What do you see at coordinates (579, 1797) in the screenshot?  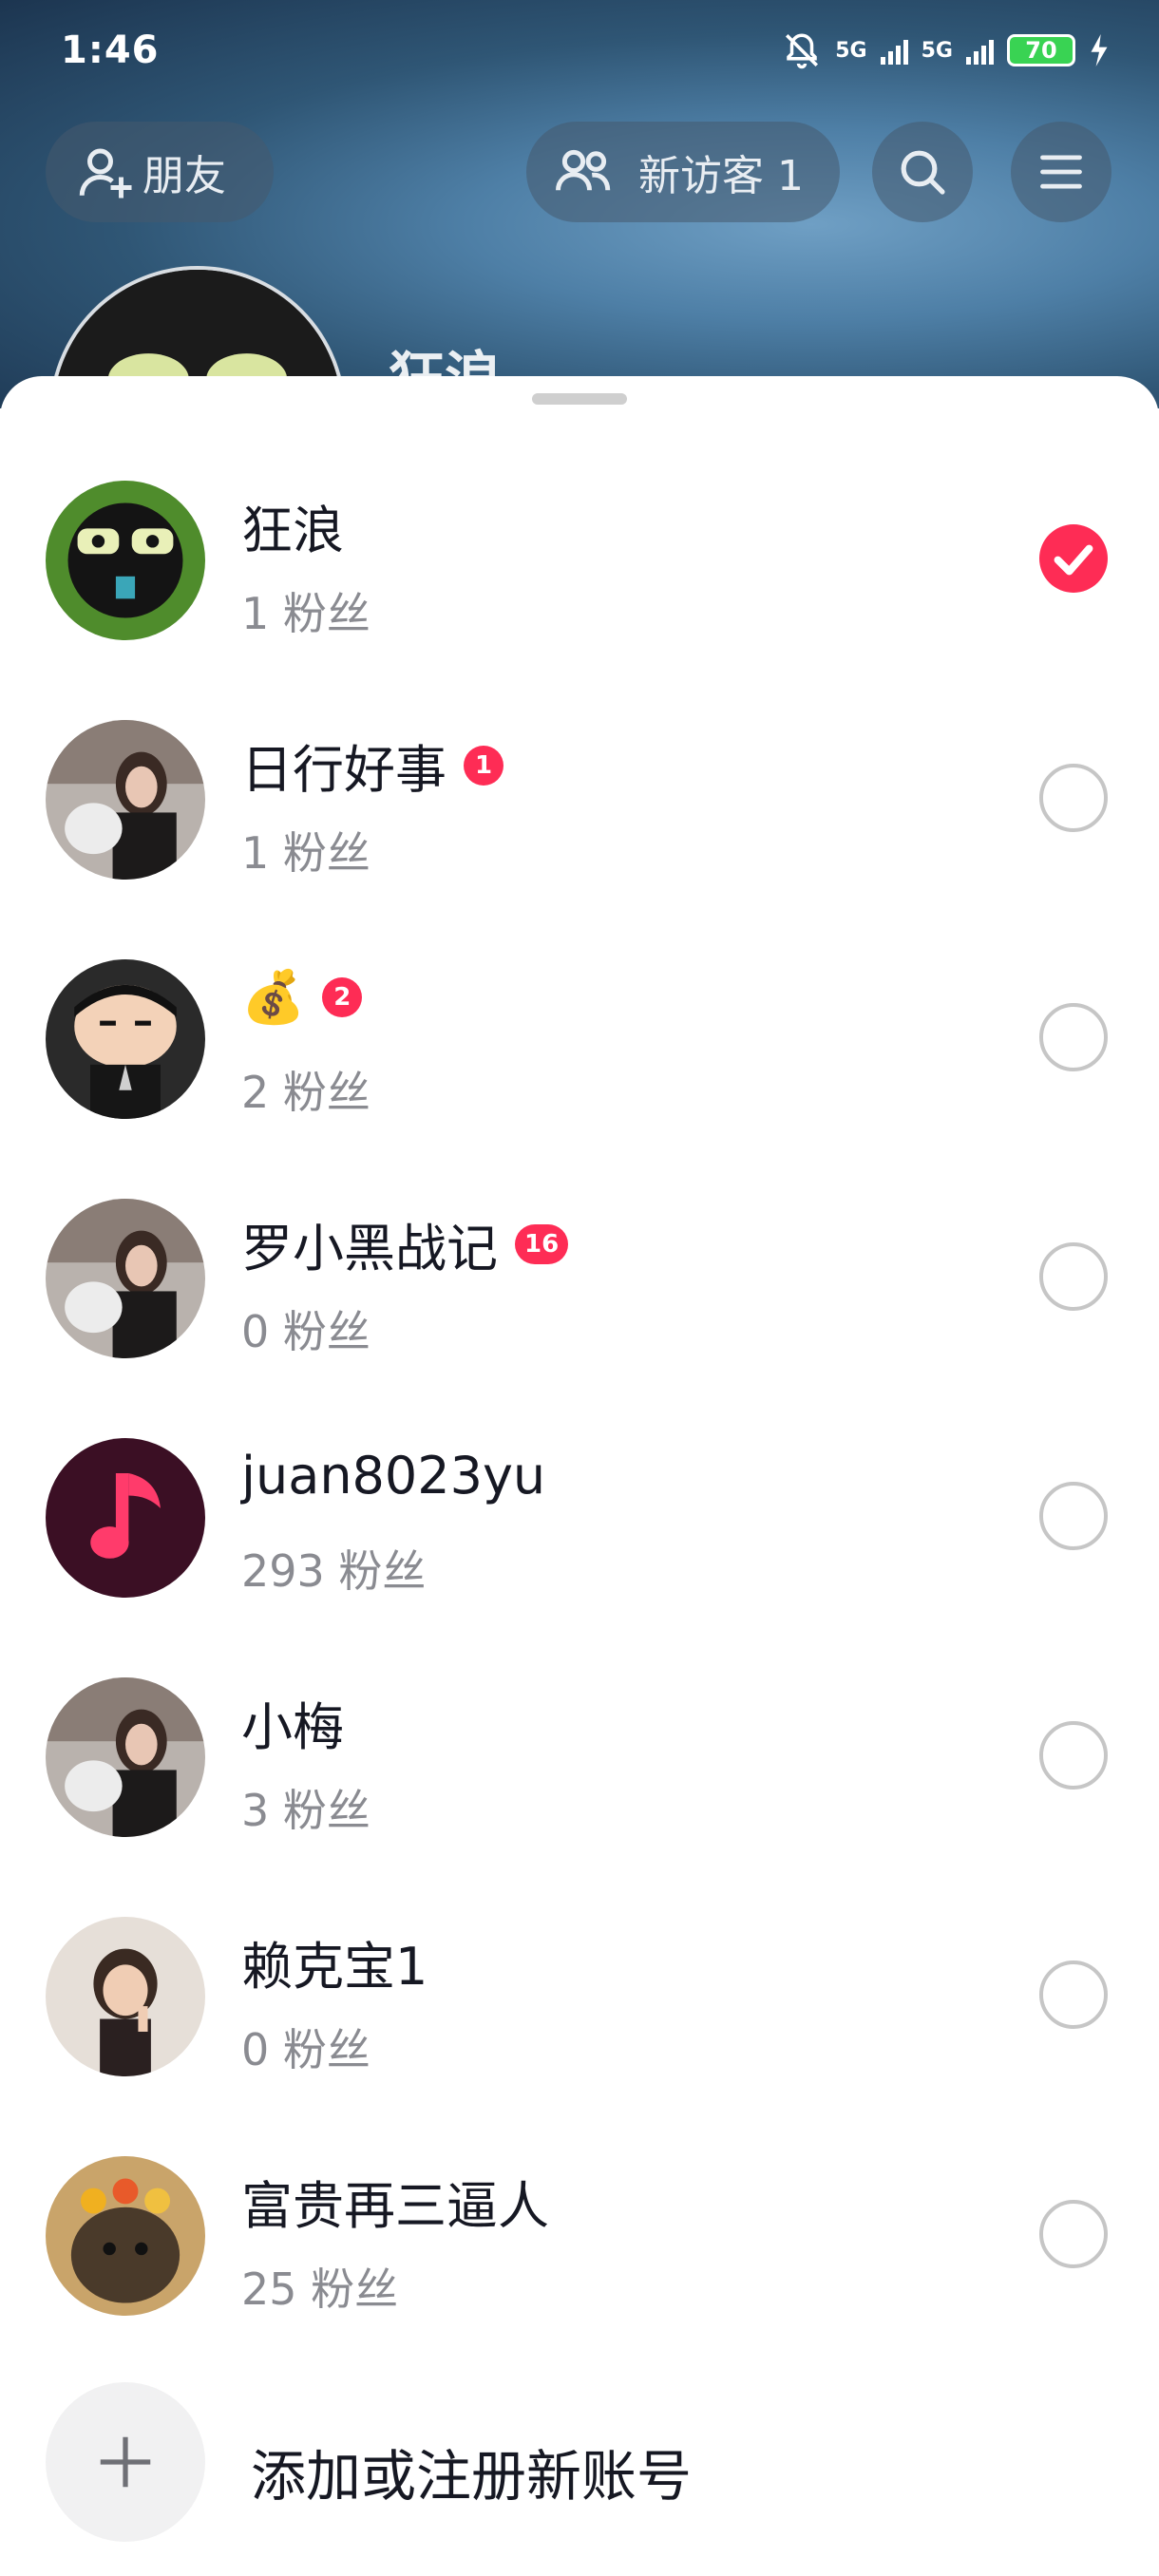 I see `account-row: 小梅 3 粉丝` at bounding box center [579, 1797].